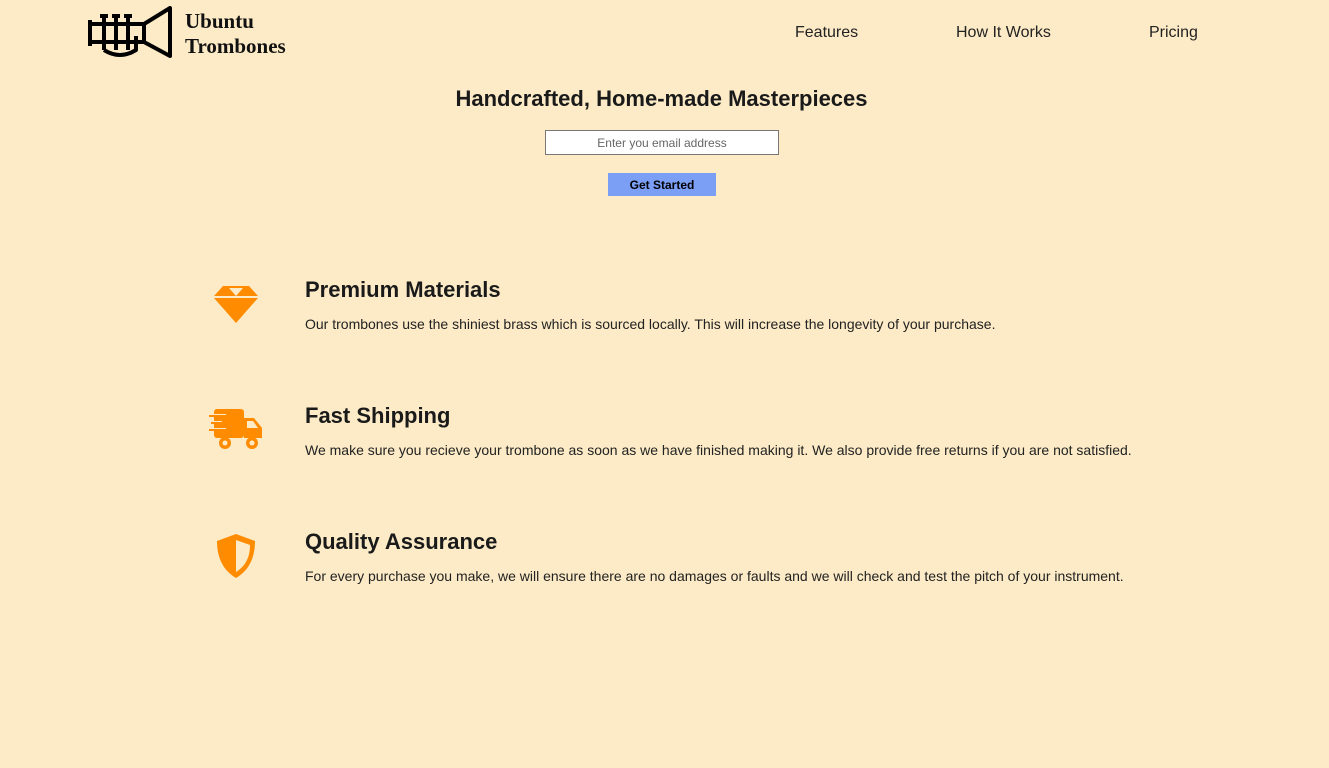  I want to click on nav-link-how-it-works: How It Works, so click(1003, 33).